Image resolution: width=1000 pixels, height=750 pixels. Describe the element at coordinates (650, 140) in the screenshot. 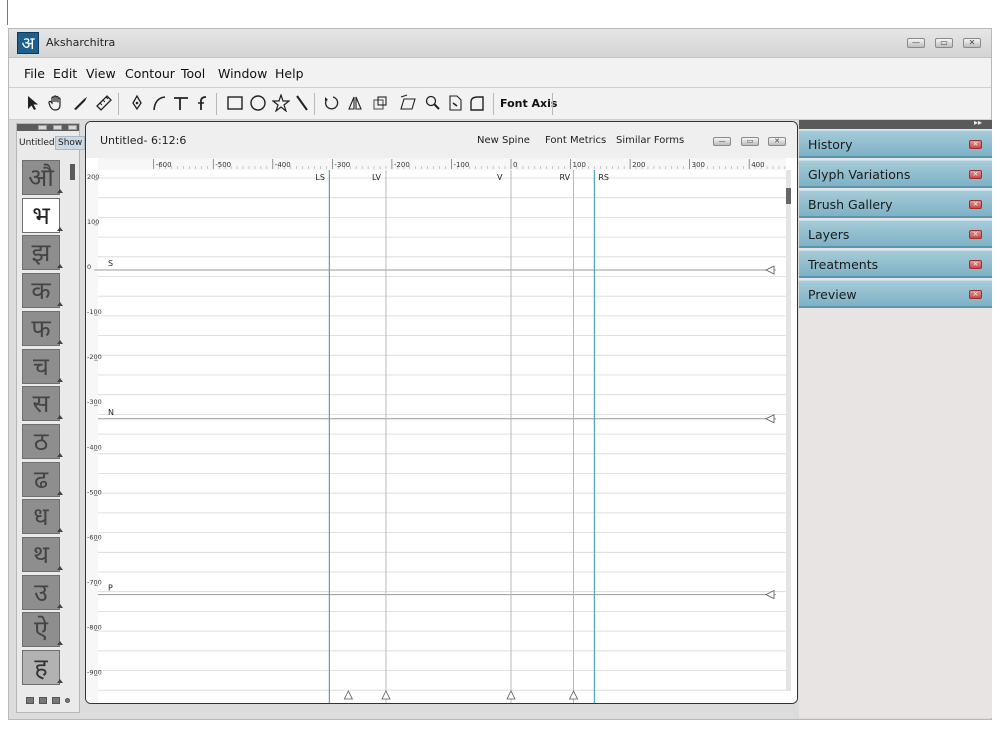

I see `similar-forms-button: Similar Forms` at that location.